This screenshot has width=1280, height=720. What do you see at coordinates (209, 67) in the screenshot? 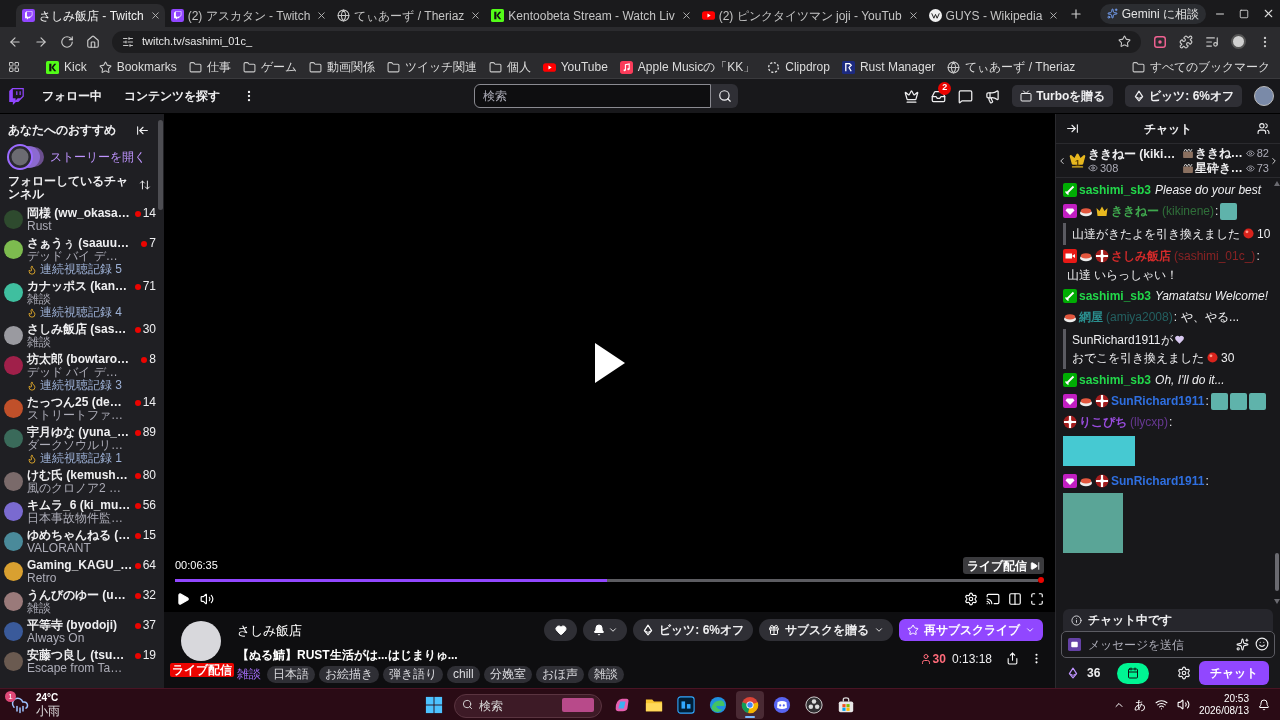
I see `bookmark-item: 仕事` at bounding box center [209, 67].